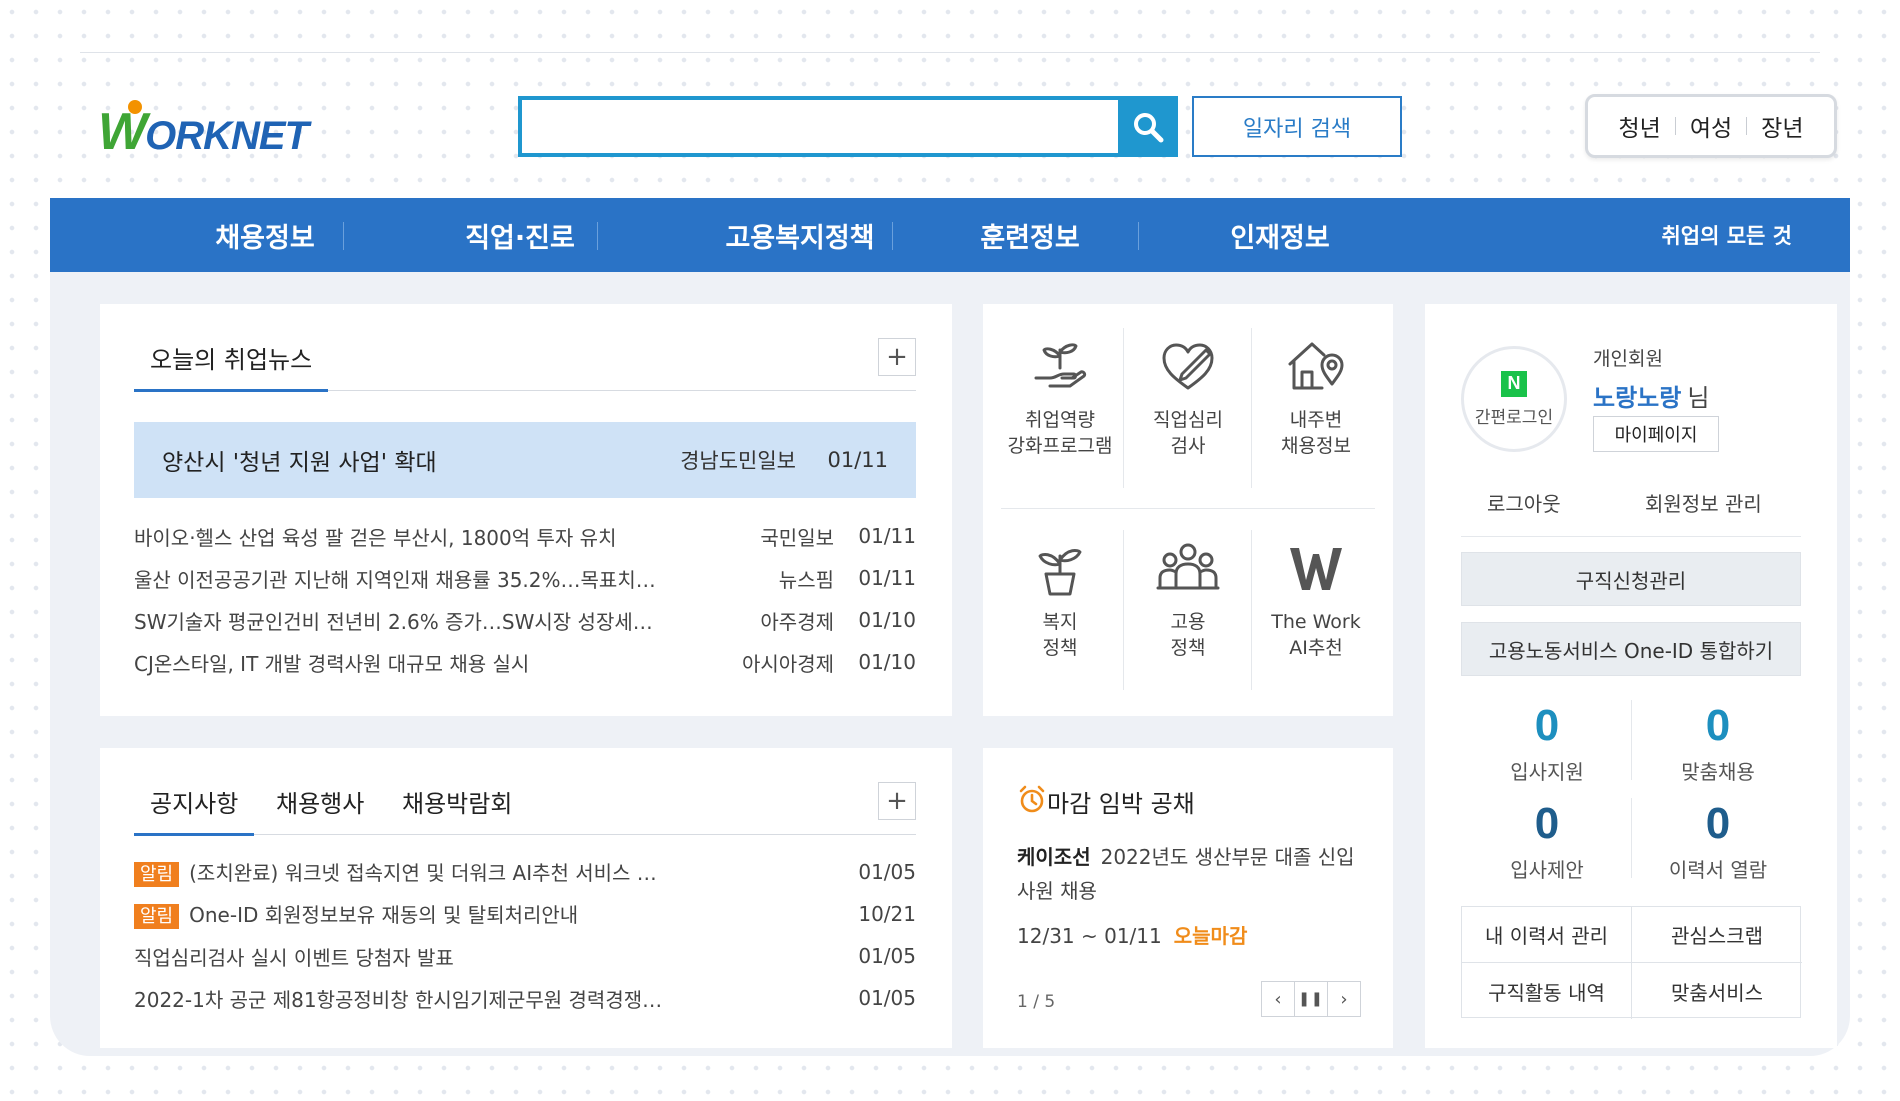 The height and width of the screenshot is (1101, 1900). I want to click on nav-item-talent: 인재정보, so click(1280, 235).